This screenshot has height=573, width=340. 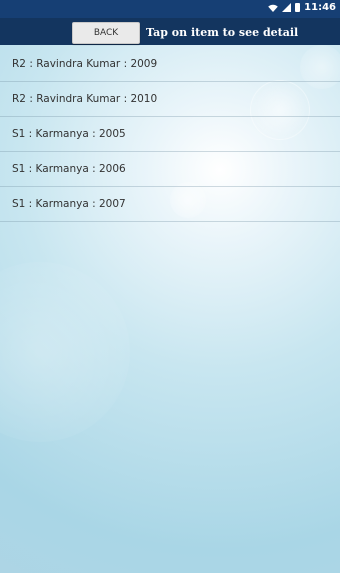 I want to click on status-bar: 11:46, so click(x=170, y=9).